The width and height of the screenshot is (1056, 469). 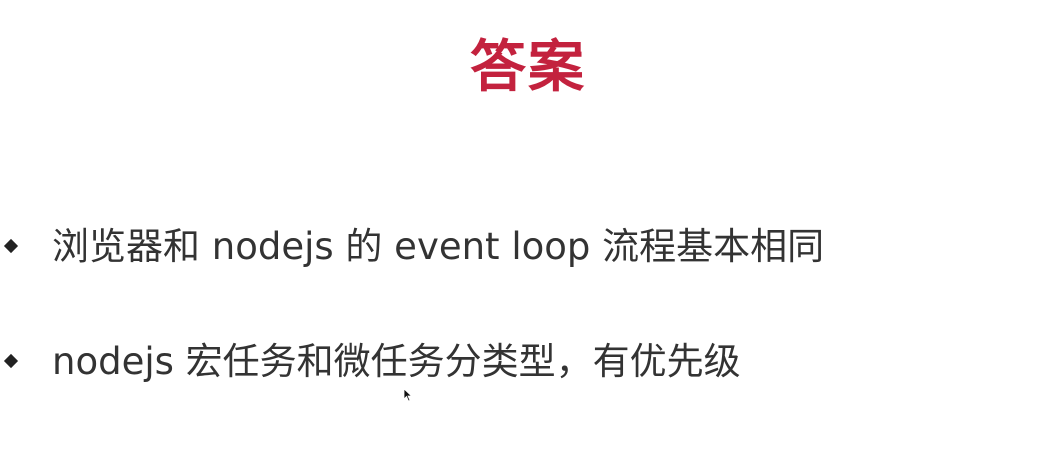 What do you see at coordinates (396, 361) in the screenshot?
I see `bullet-text: nodejs 宏任务和微任务分类型，有优先级` at bounding box center [396, 361].